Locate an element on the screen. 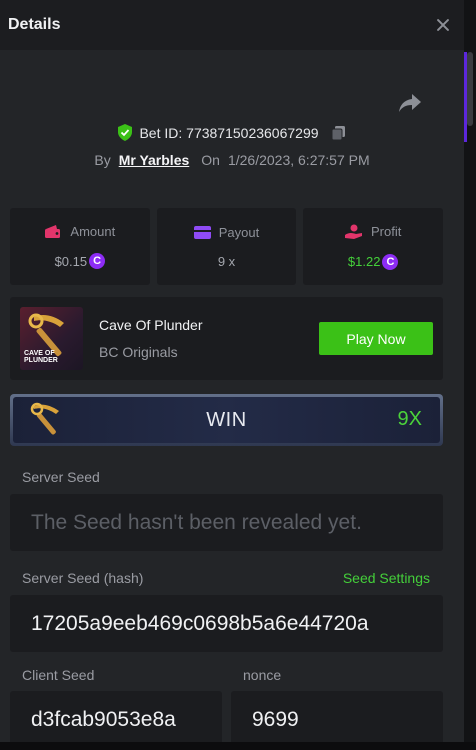 Image resolution: width=476 pixels, height=750 pixels. stat-amount: Amount $0.15 C is located at coordinates (80, 246).